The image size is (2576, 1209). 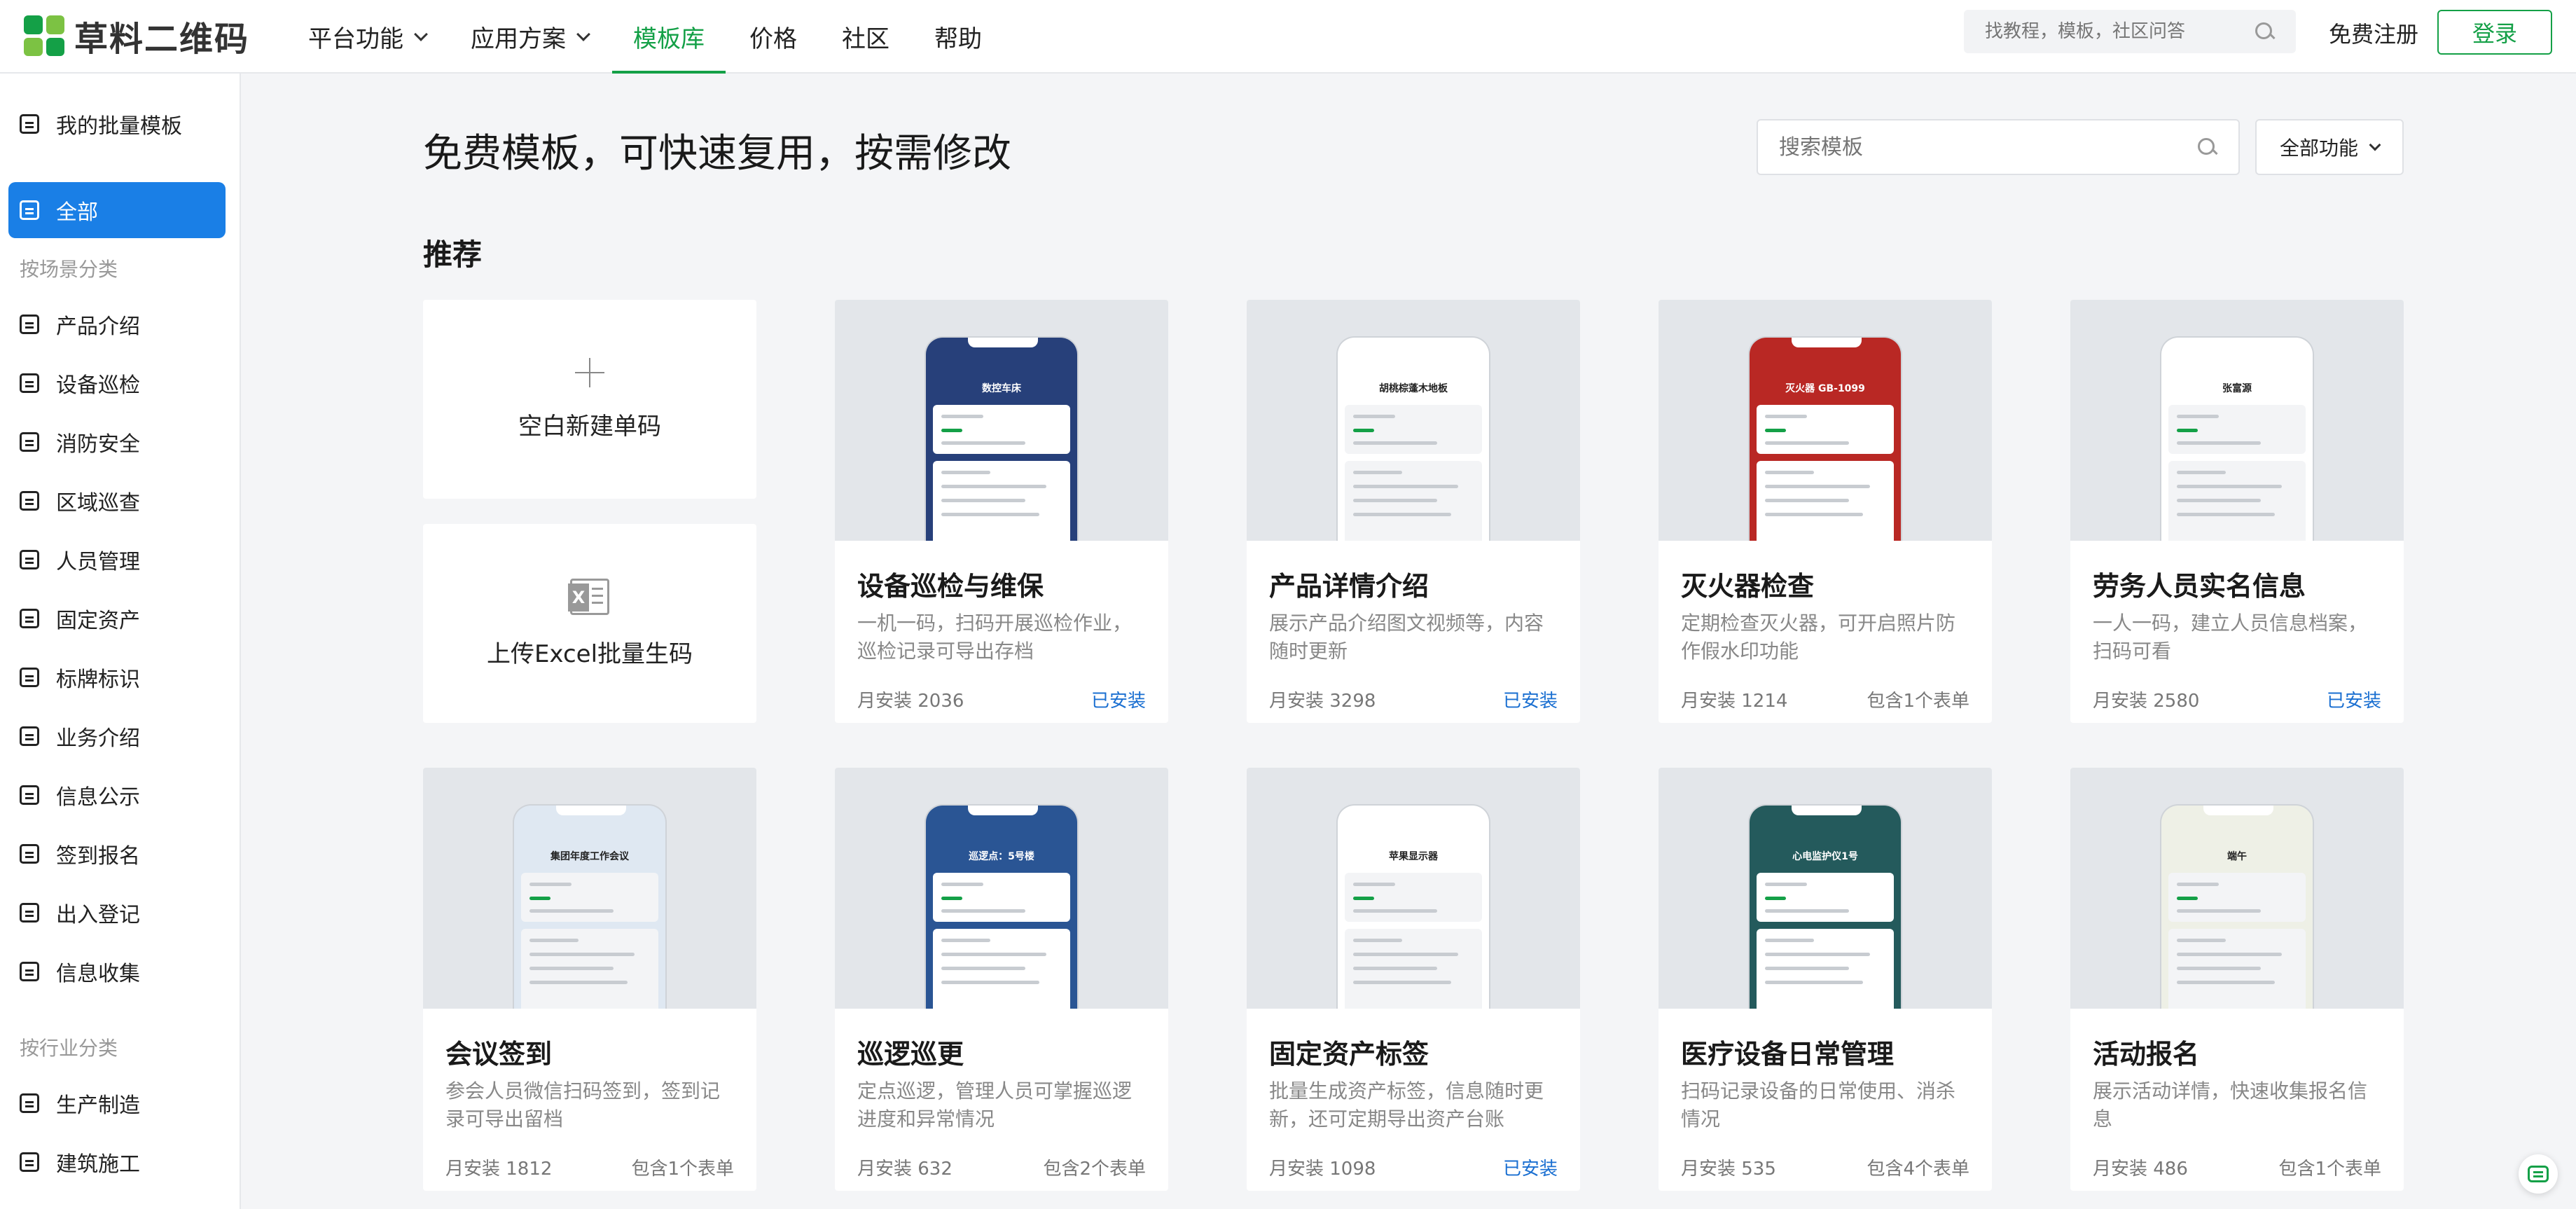 I want to click on sidebar-item: 信息收集, so click(x=117, y=972).